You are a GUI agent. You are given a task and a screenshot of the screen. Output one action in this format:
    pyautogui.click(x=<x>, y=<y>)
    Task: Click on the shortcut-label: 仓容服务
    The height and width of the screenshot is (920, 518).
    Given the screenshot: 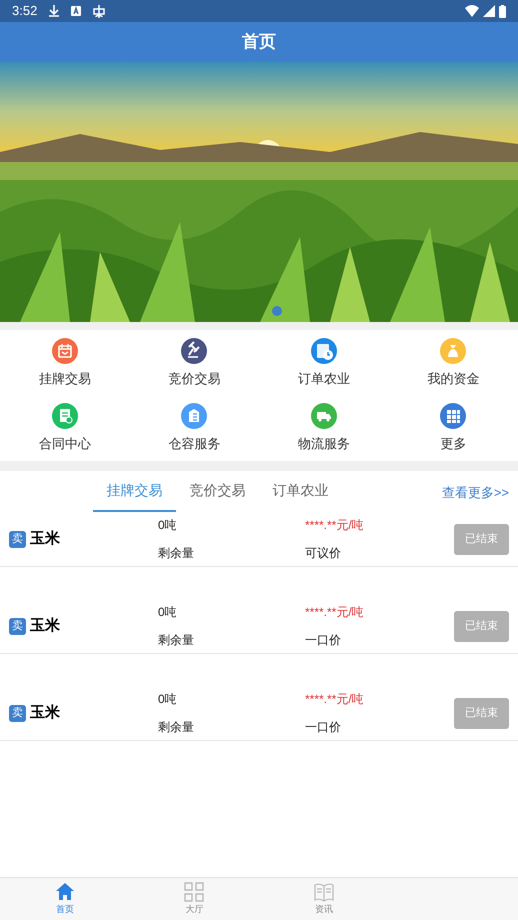 What is the action you would take?
    pyautogui.click(x=194, y=443)
    